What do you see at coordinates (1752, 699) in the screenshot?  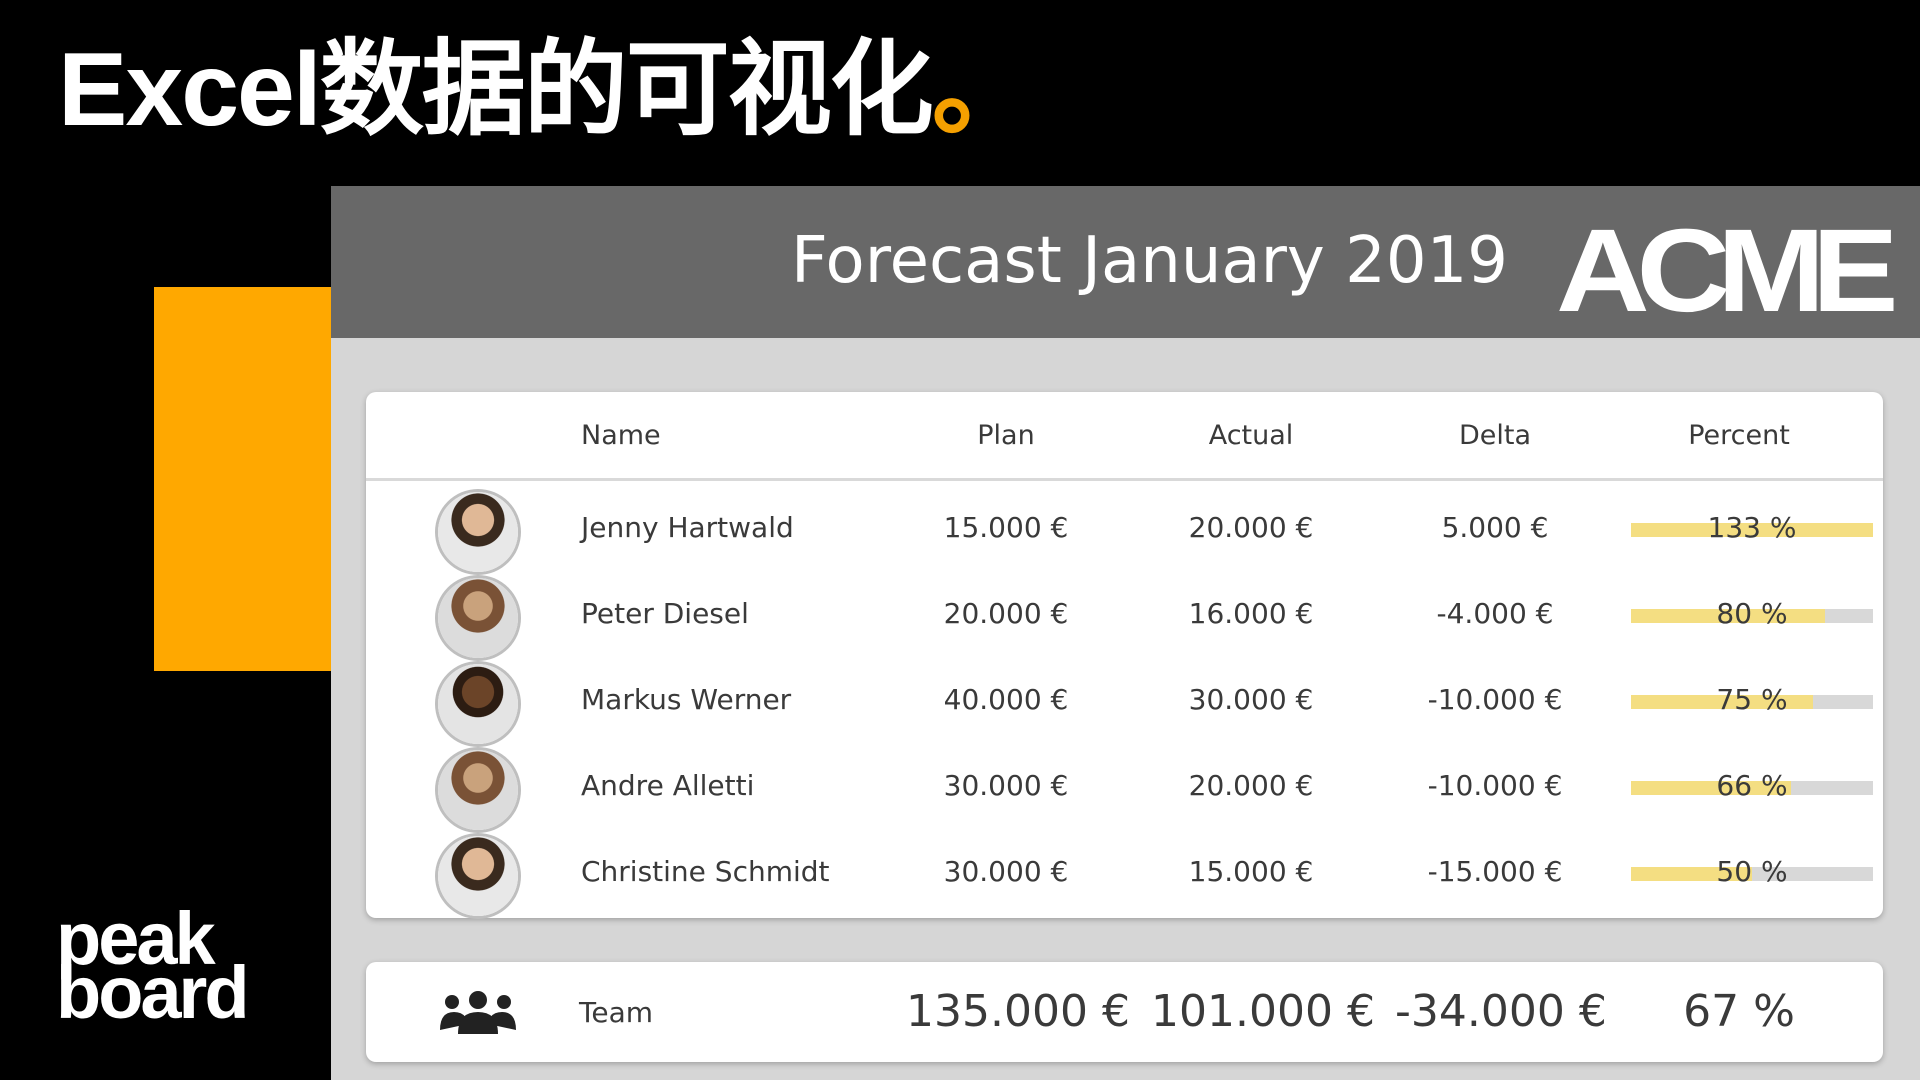 I see `percent-label: 75 %` at bounding box center [1752, 699].